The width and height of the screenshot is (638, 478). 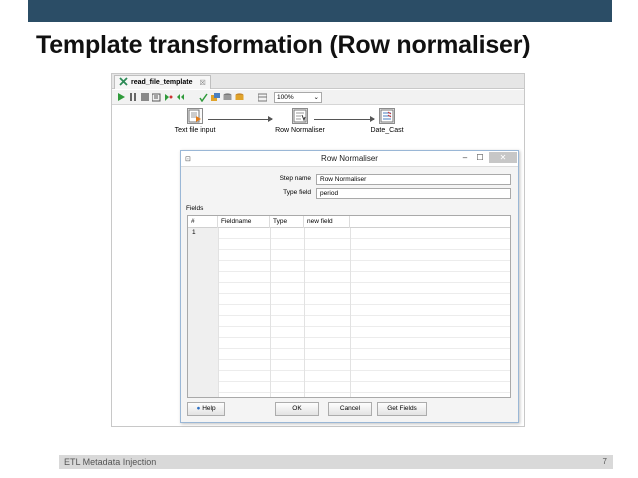 I want to click on editor-toolbar: 100% ⌄, so click(x=318, y=97).